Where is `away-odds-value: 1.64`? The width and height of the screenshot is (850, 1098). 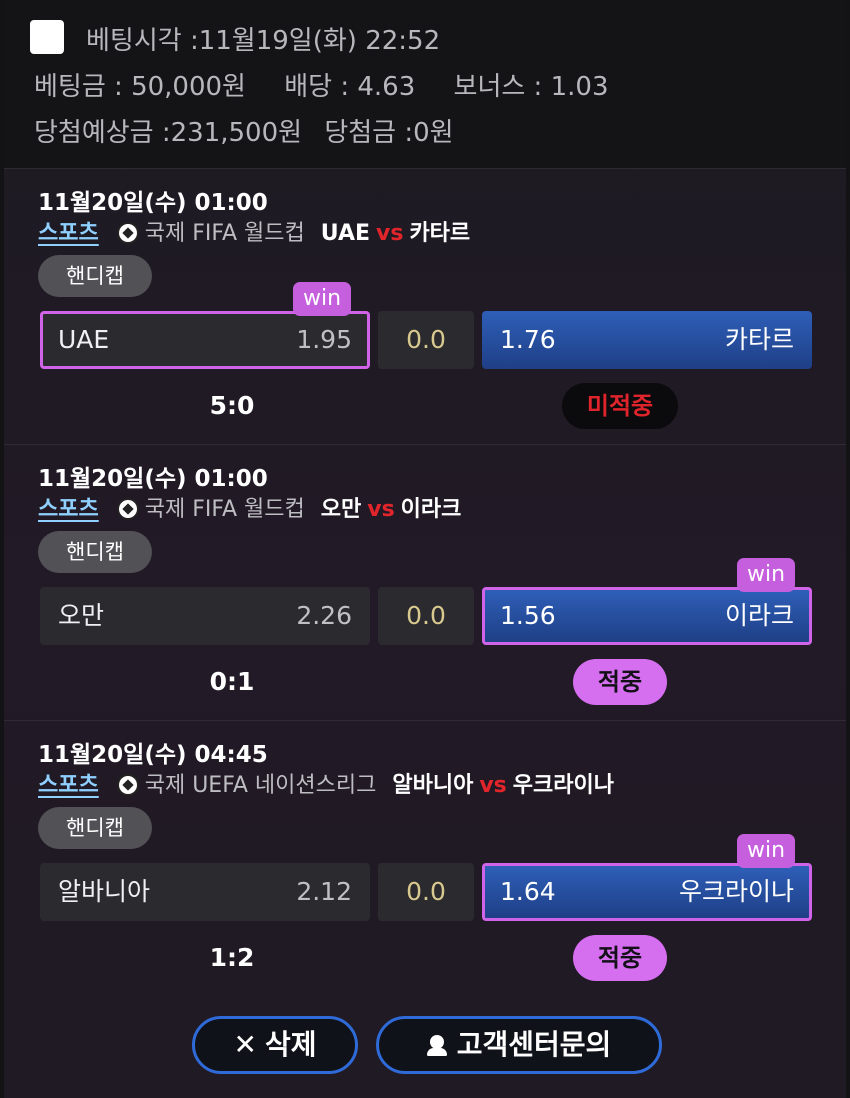
away-odds-value: 1.64 is located at coordinates (528, 891).